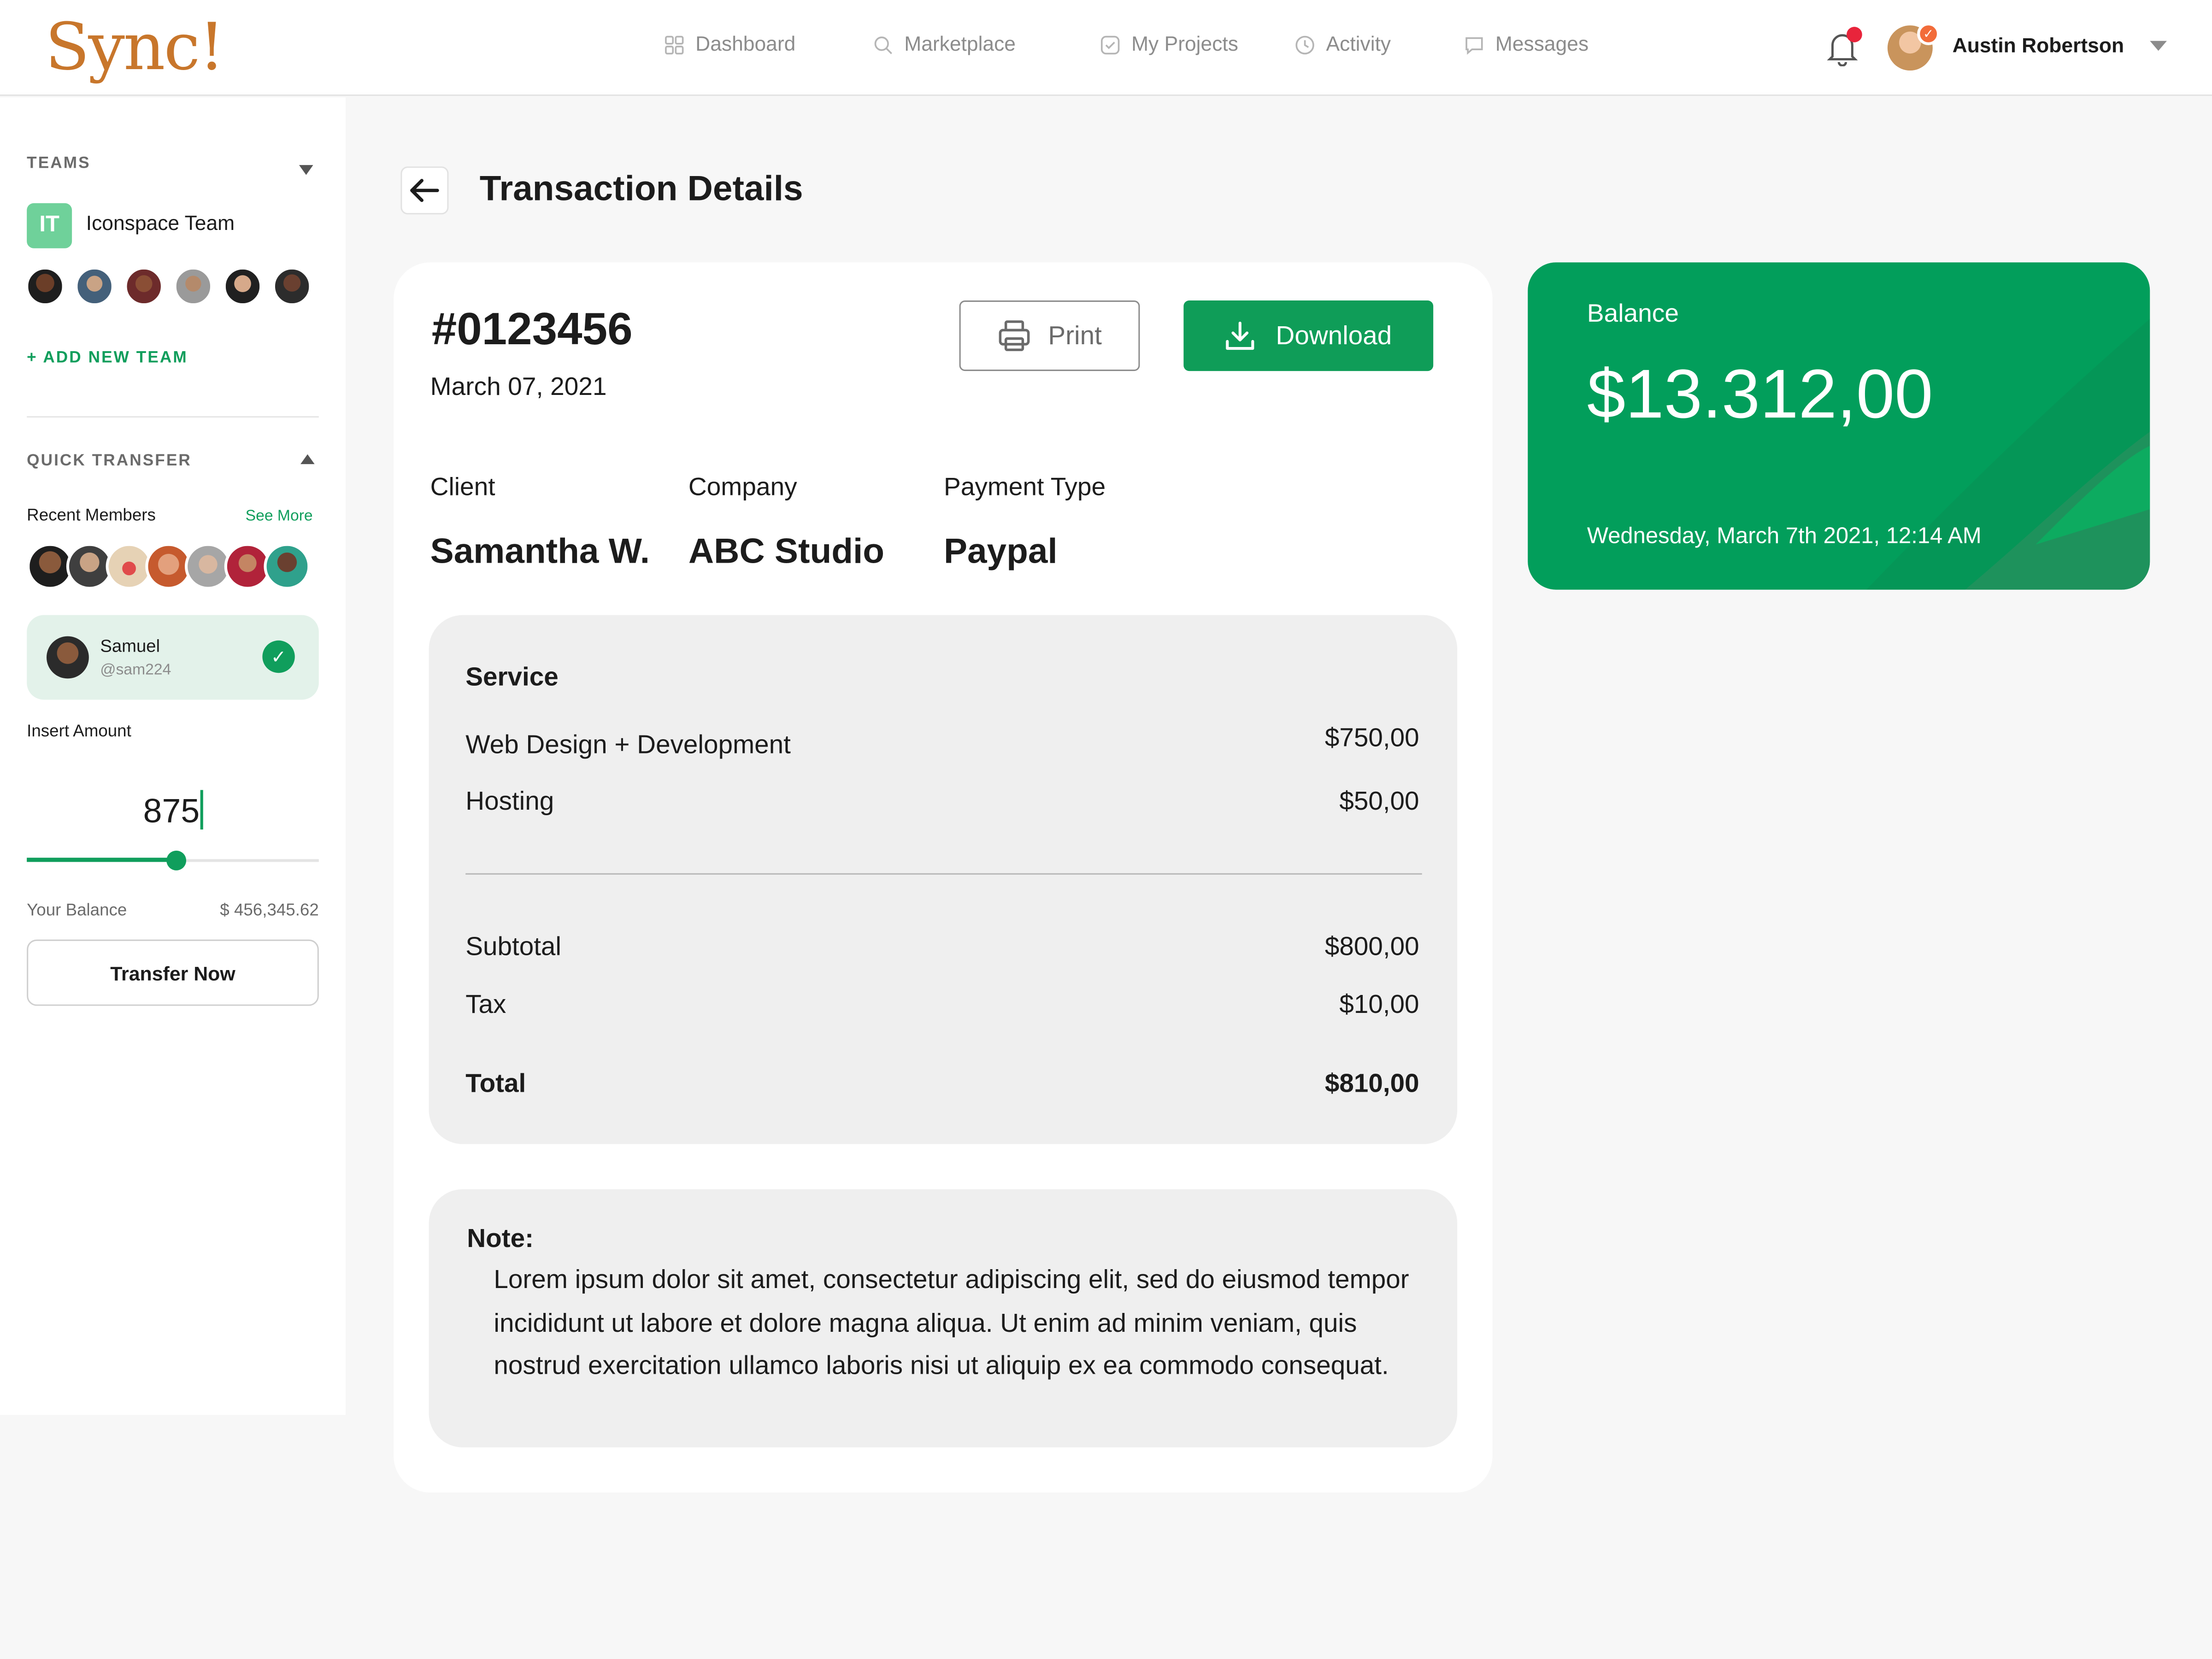  Describe the element at coordinates (173, 417) in the screenshot. I see `sidebar-divider` at that location.